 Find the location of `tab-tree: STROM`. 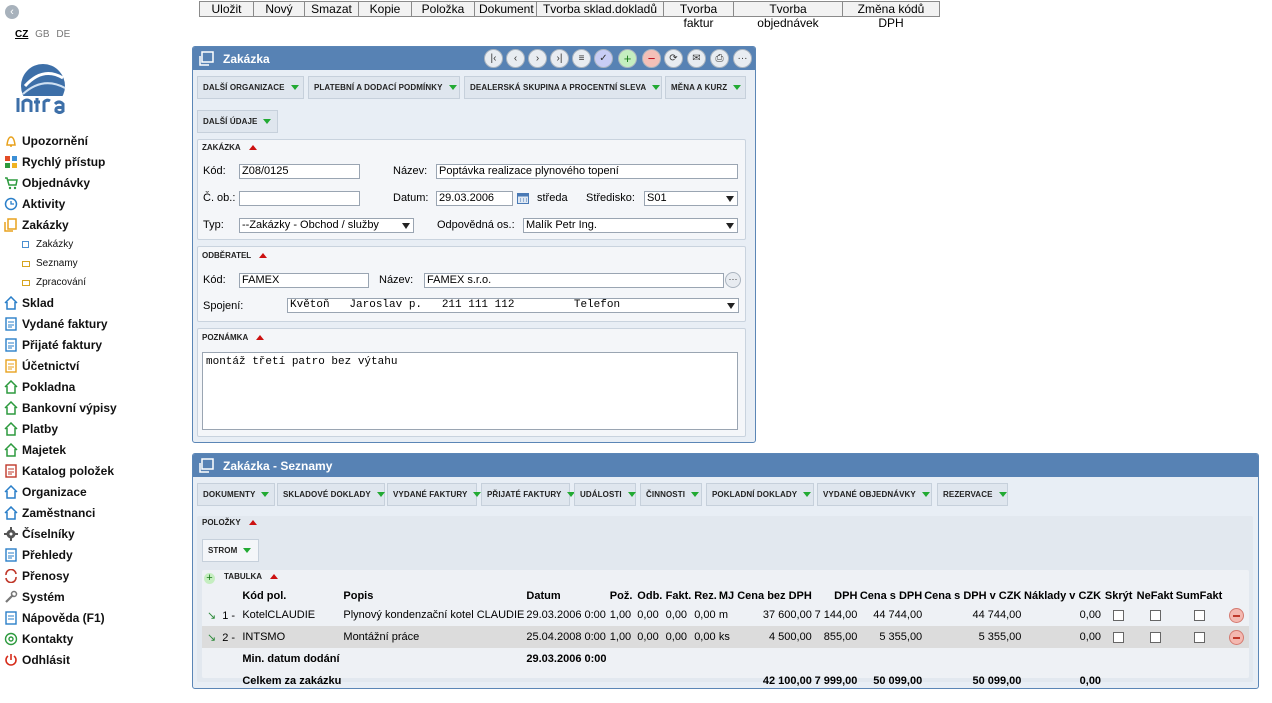

tab-tree: STROM is located at coordinates (230, 550).